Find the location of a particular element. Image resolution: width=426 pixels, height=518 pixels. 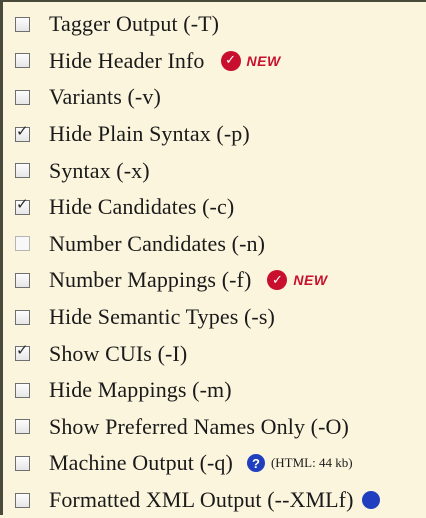

option-label: Hide Mappings (-m) is located at coordinates (140, 390).